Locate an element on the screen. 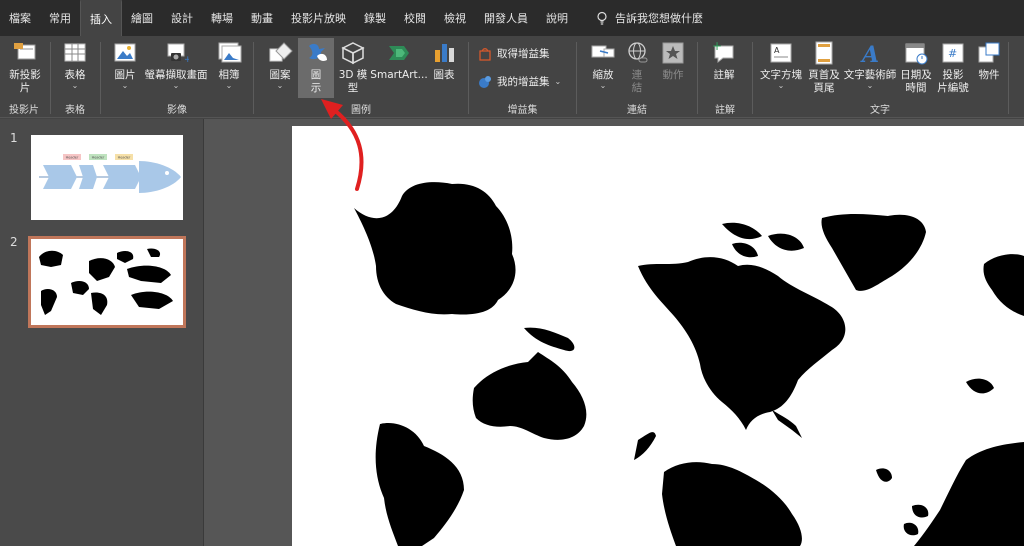 The height and width of the screenshot is (546, 1024). annotation-arrow-icon is located at coordinates (342, 145).